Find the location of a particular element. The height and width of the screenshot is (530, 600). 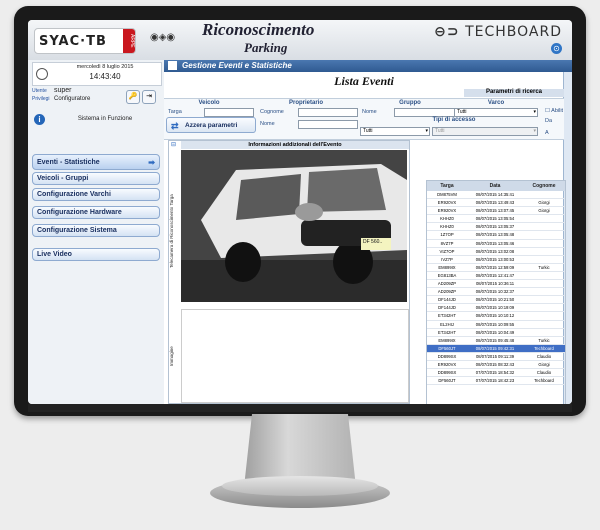

table-row: EG813BA 08/07/2015 12:41:47 is located at coordinates (496, 276).